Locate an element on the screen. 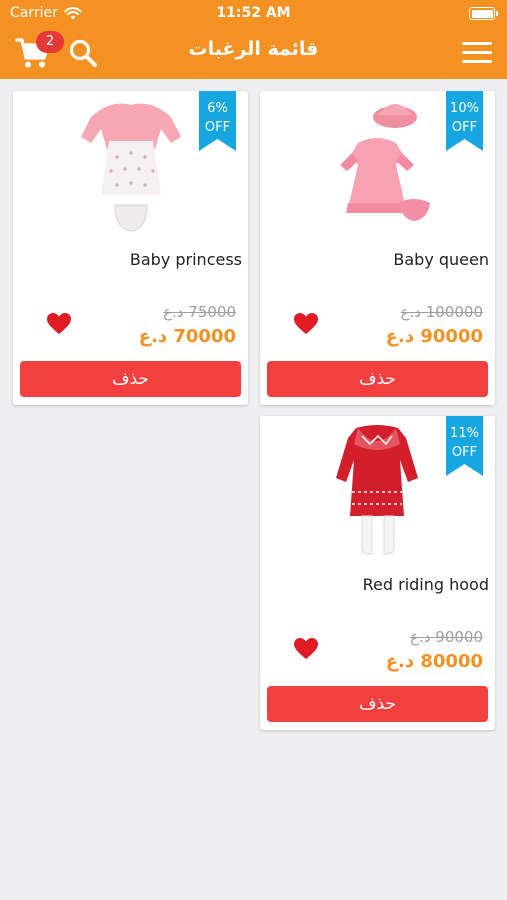 This screenshot has width=507, height=900. product-name: Baby princess is located at coordinates (185, 259).